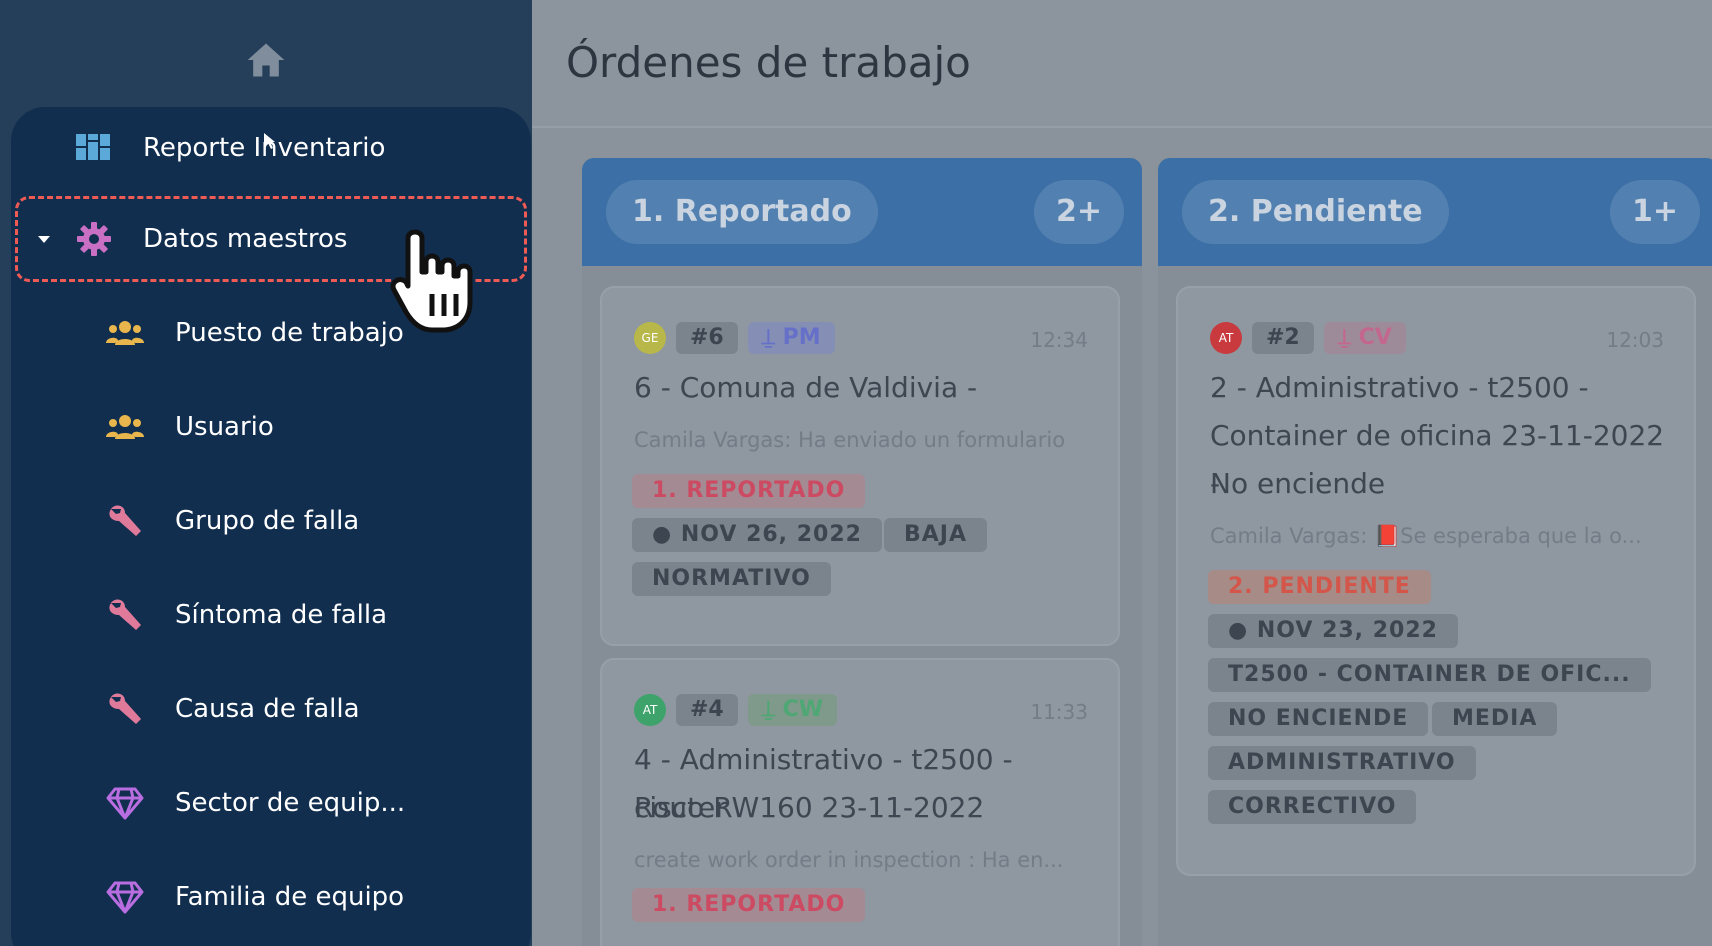  What do you see at coordinates (650, 338) in the screenshot?
I see `avatar: GE` at bounding box center [650, 338].